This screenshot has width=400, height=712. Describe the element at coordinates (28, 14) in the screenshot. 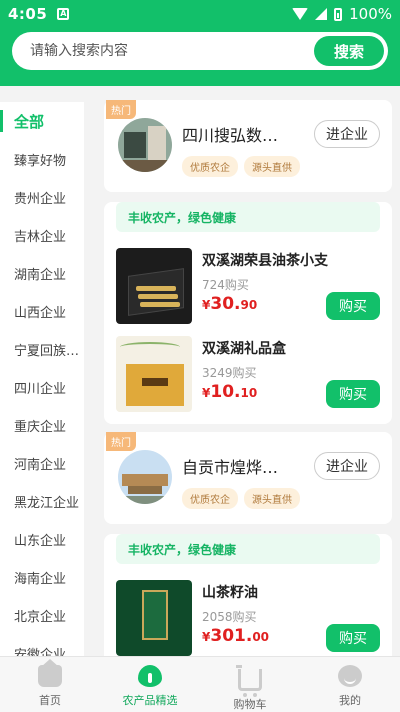

I see `status-time: 4:05` at that location.